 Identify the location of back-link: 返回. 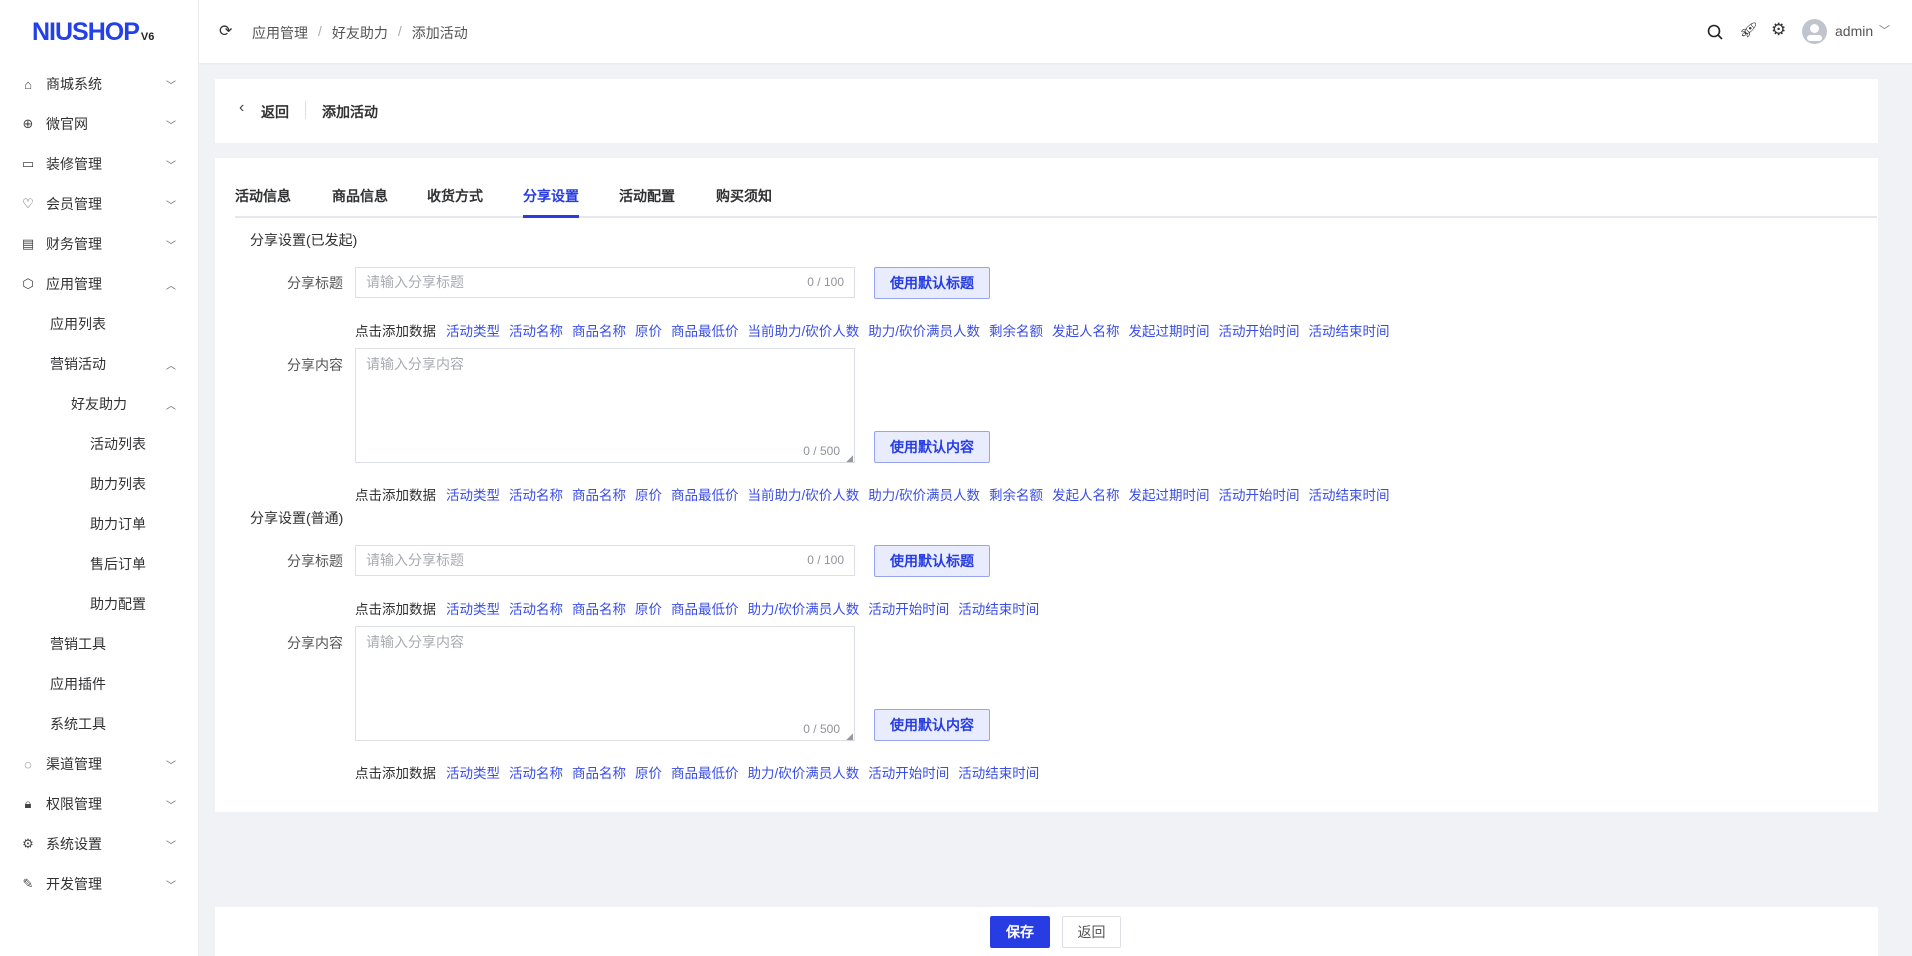
(275, 112).